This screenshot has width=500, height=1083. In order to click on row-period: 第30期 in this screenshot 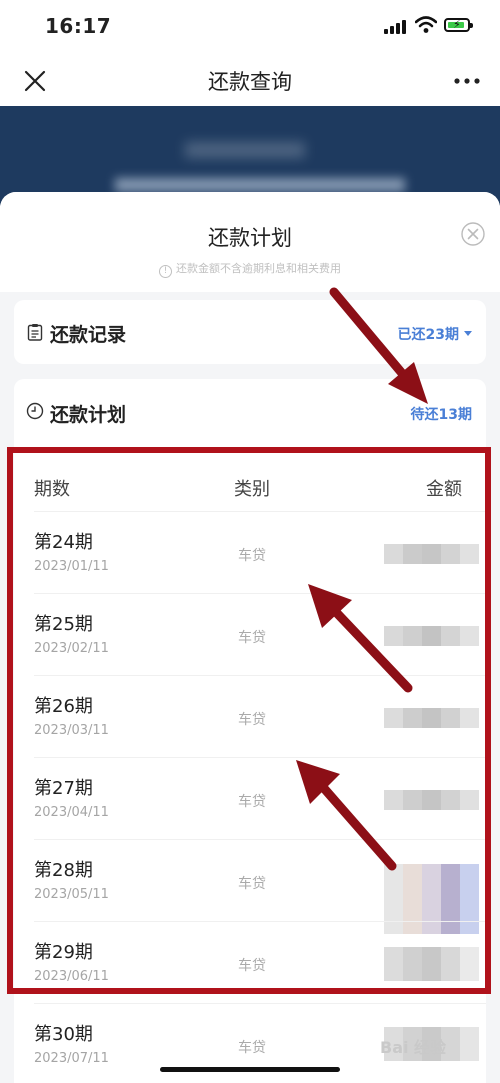, I will do `click(63, 1034)`.